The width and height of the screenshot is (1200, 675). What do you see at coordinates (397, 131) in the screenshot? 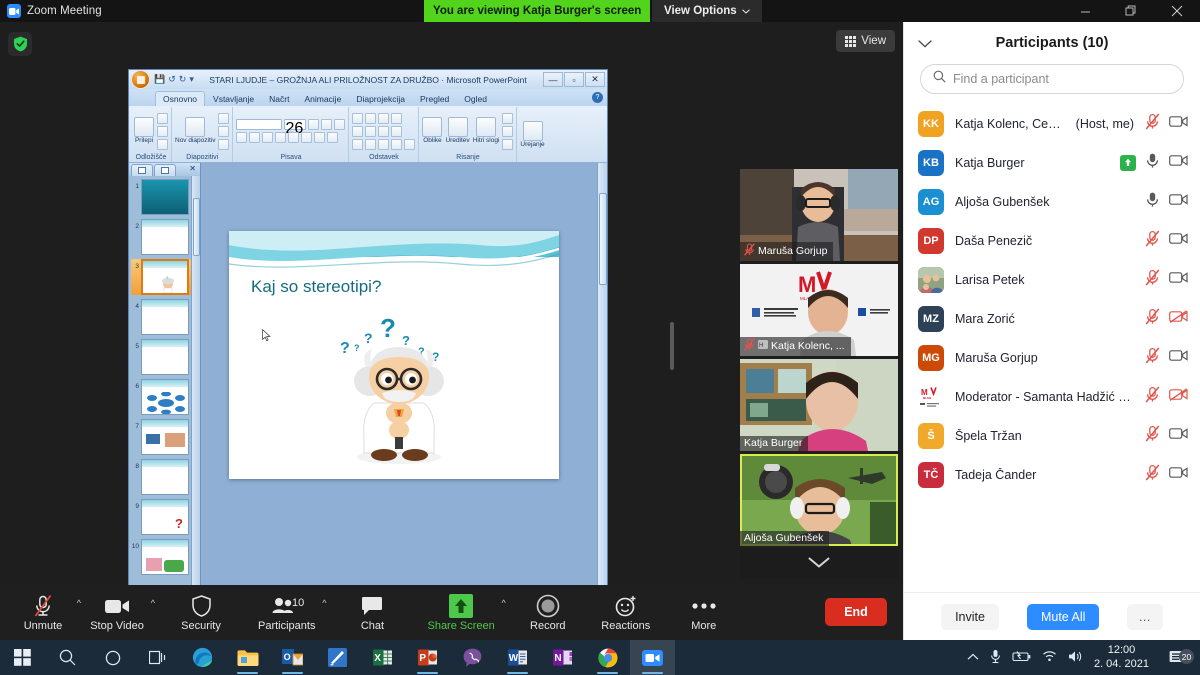
I see `align-text-icon` at bounding box center [397, 131].